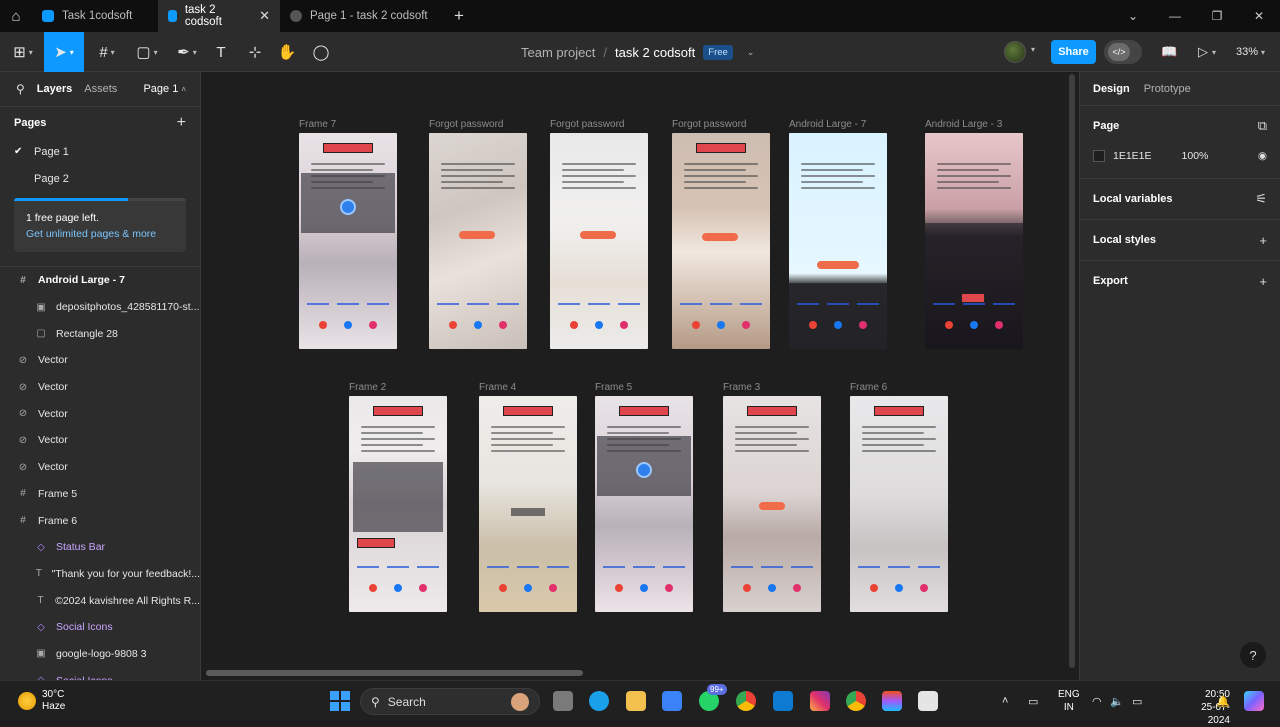 The image size is (1280, 727). What do you see at coordinates (100, 280) in the screenshot?
I see `layer-row: # Android Large - 7` at bounding box center [100, 280].